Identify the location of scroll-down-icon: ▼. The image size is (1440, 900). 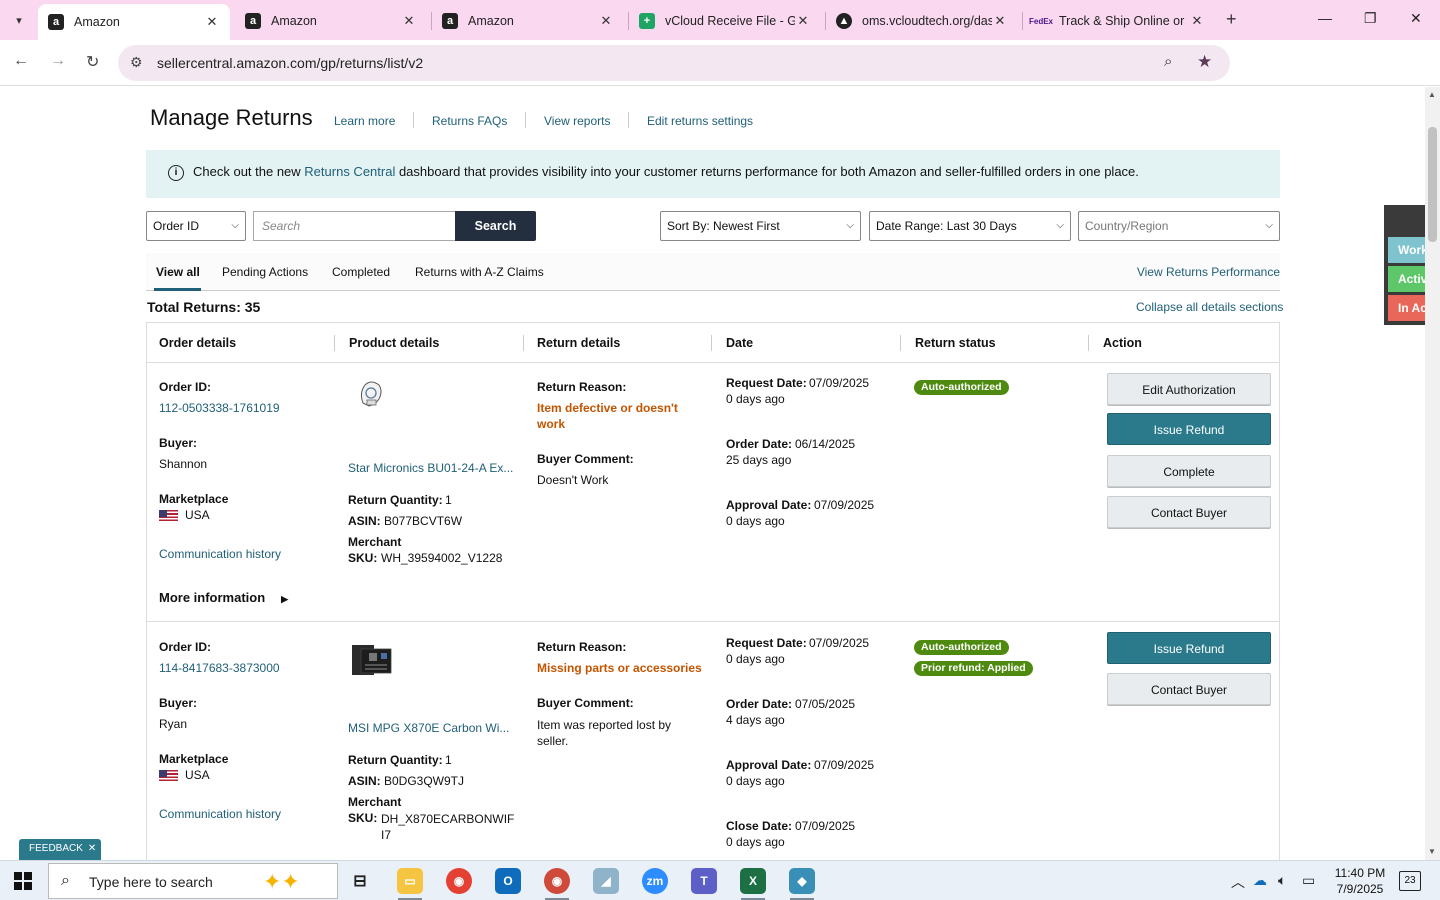
(1432, 851).